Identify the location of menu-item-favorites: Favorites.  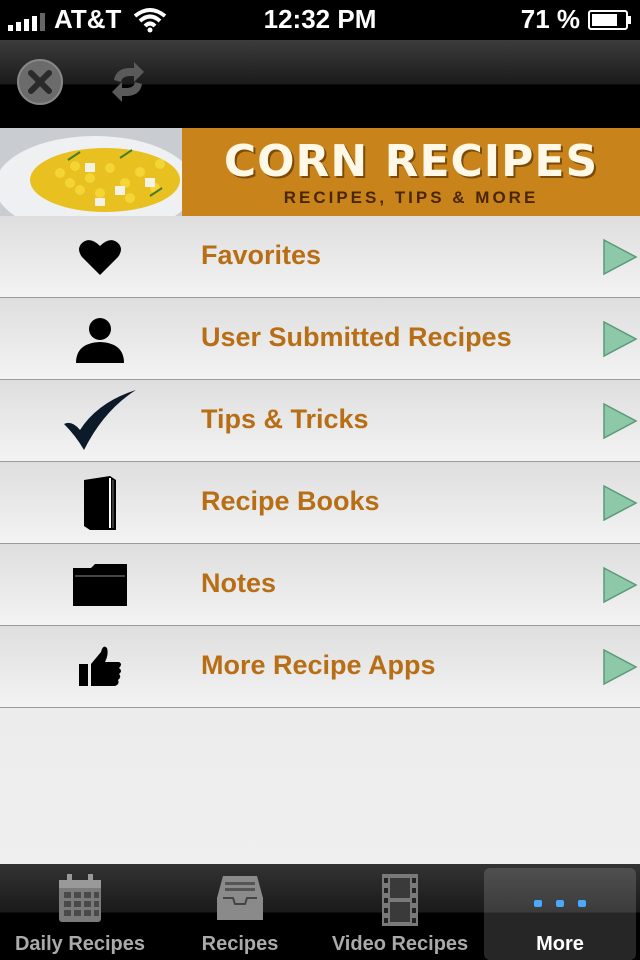
(320, 257).